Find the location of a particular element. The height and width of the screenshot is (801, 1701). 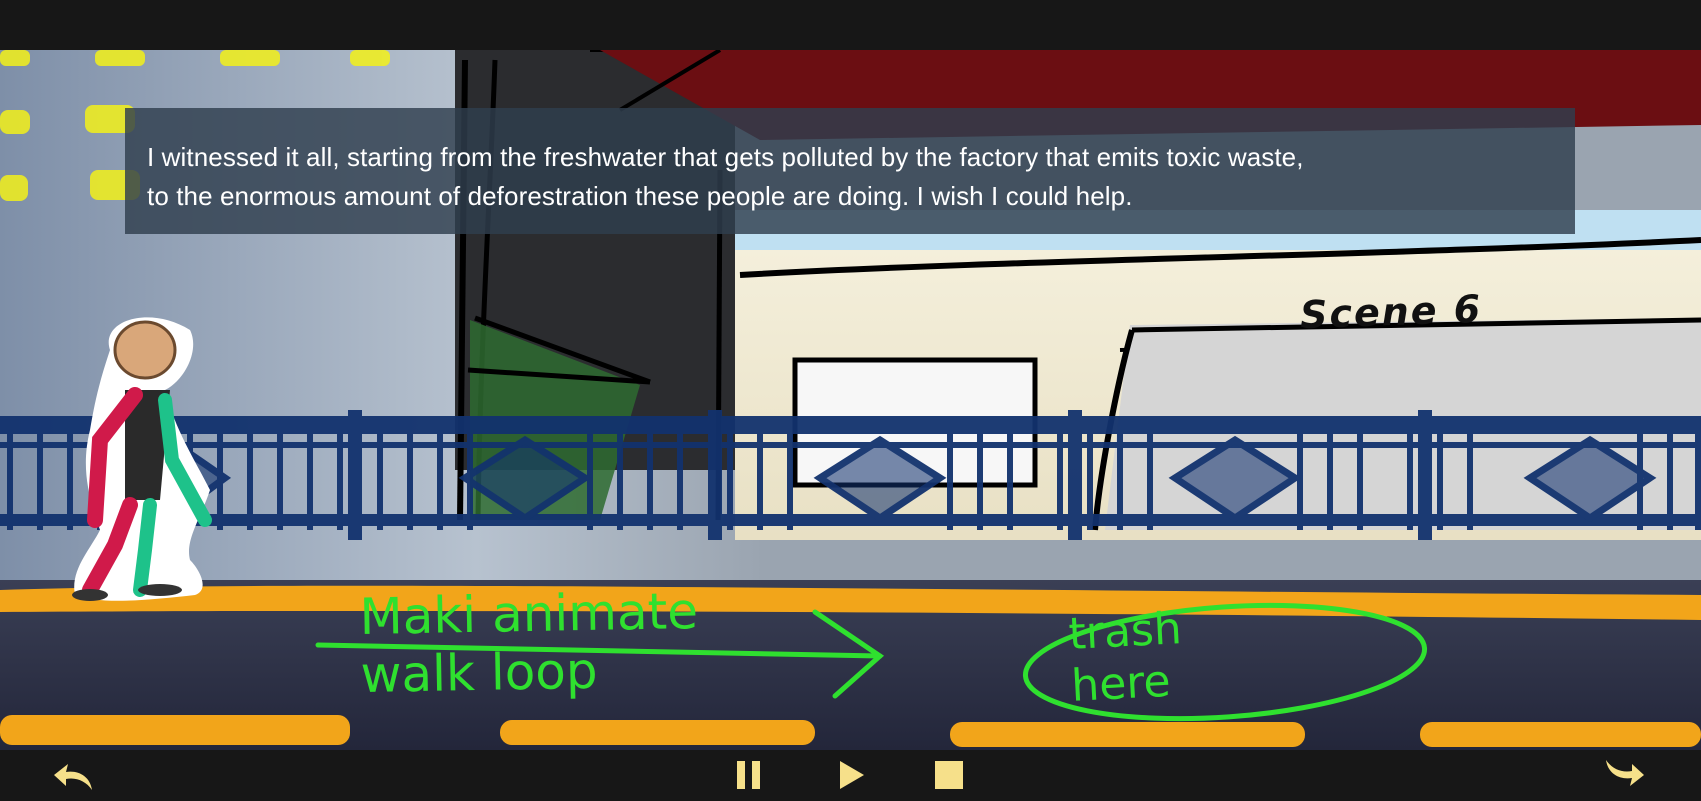

stop-icon is located at coordinates (949, 775).